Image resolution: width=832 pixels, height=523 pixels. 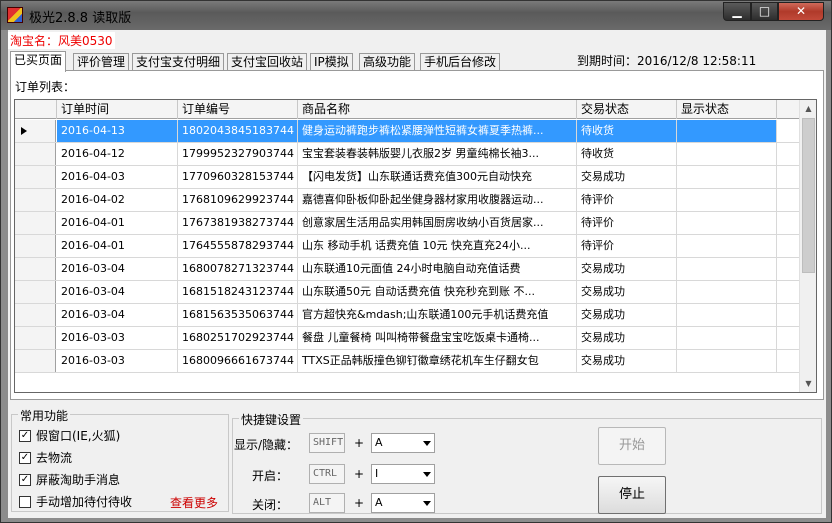 I want to click on cell-order-number: 1770960328153744, so click(x=238, y=177).